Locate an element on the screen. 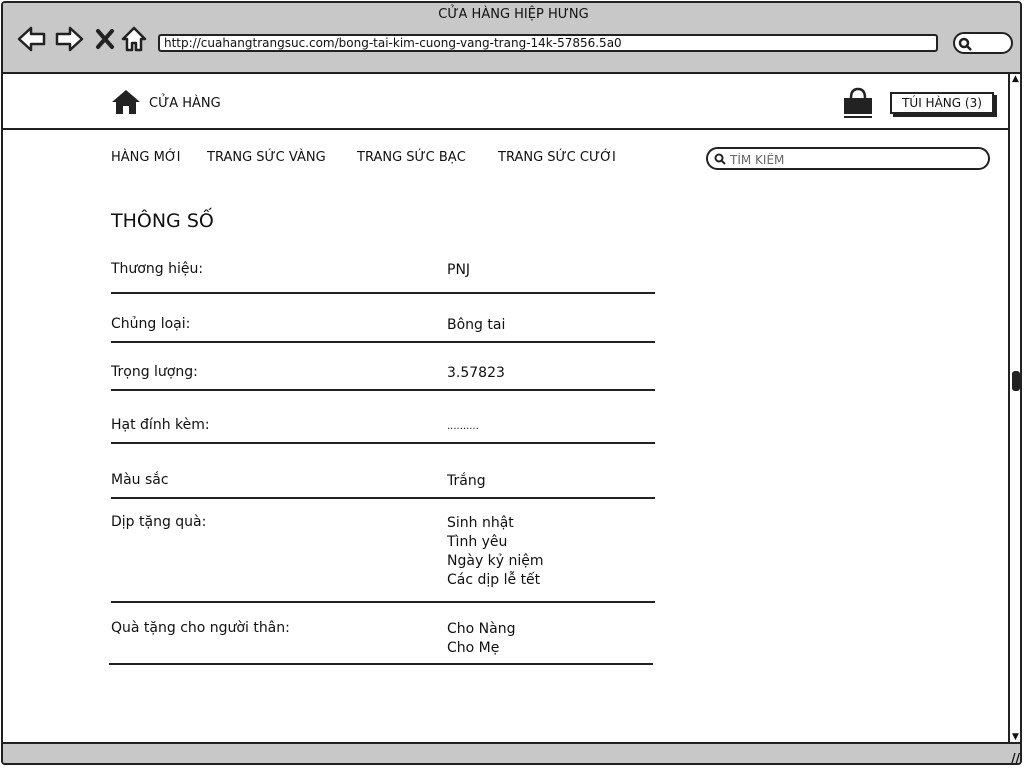 This screenshot has width=1025, height=768. spec-label: Hạt đính kèm: is located at coordinates (160, 425).